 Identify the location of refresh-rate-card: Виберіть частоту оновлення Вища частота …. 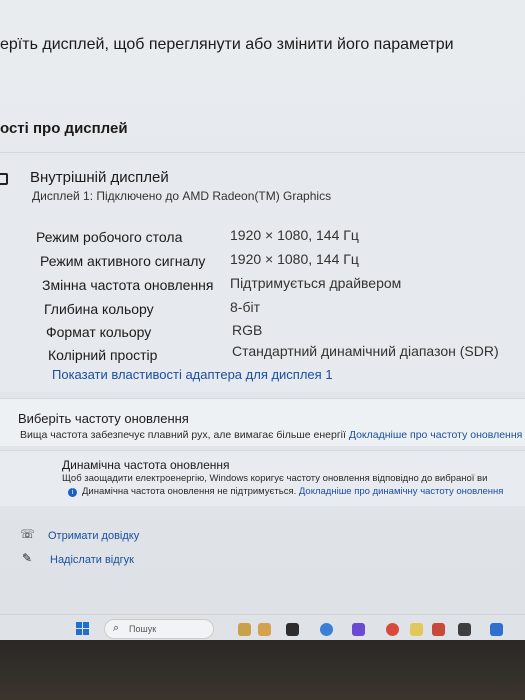
(262, 422).